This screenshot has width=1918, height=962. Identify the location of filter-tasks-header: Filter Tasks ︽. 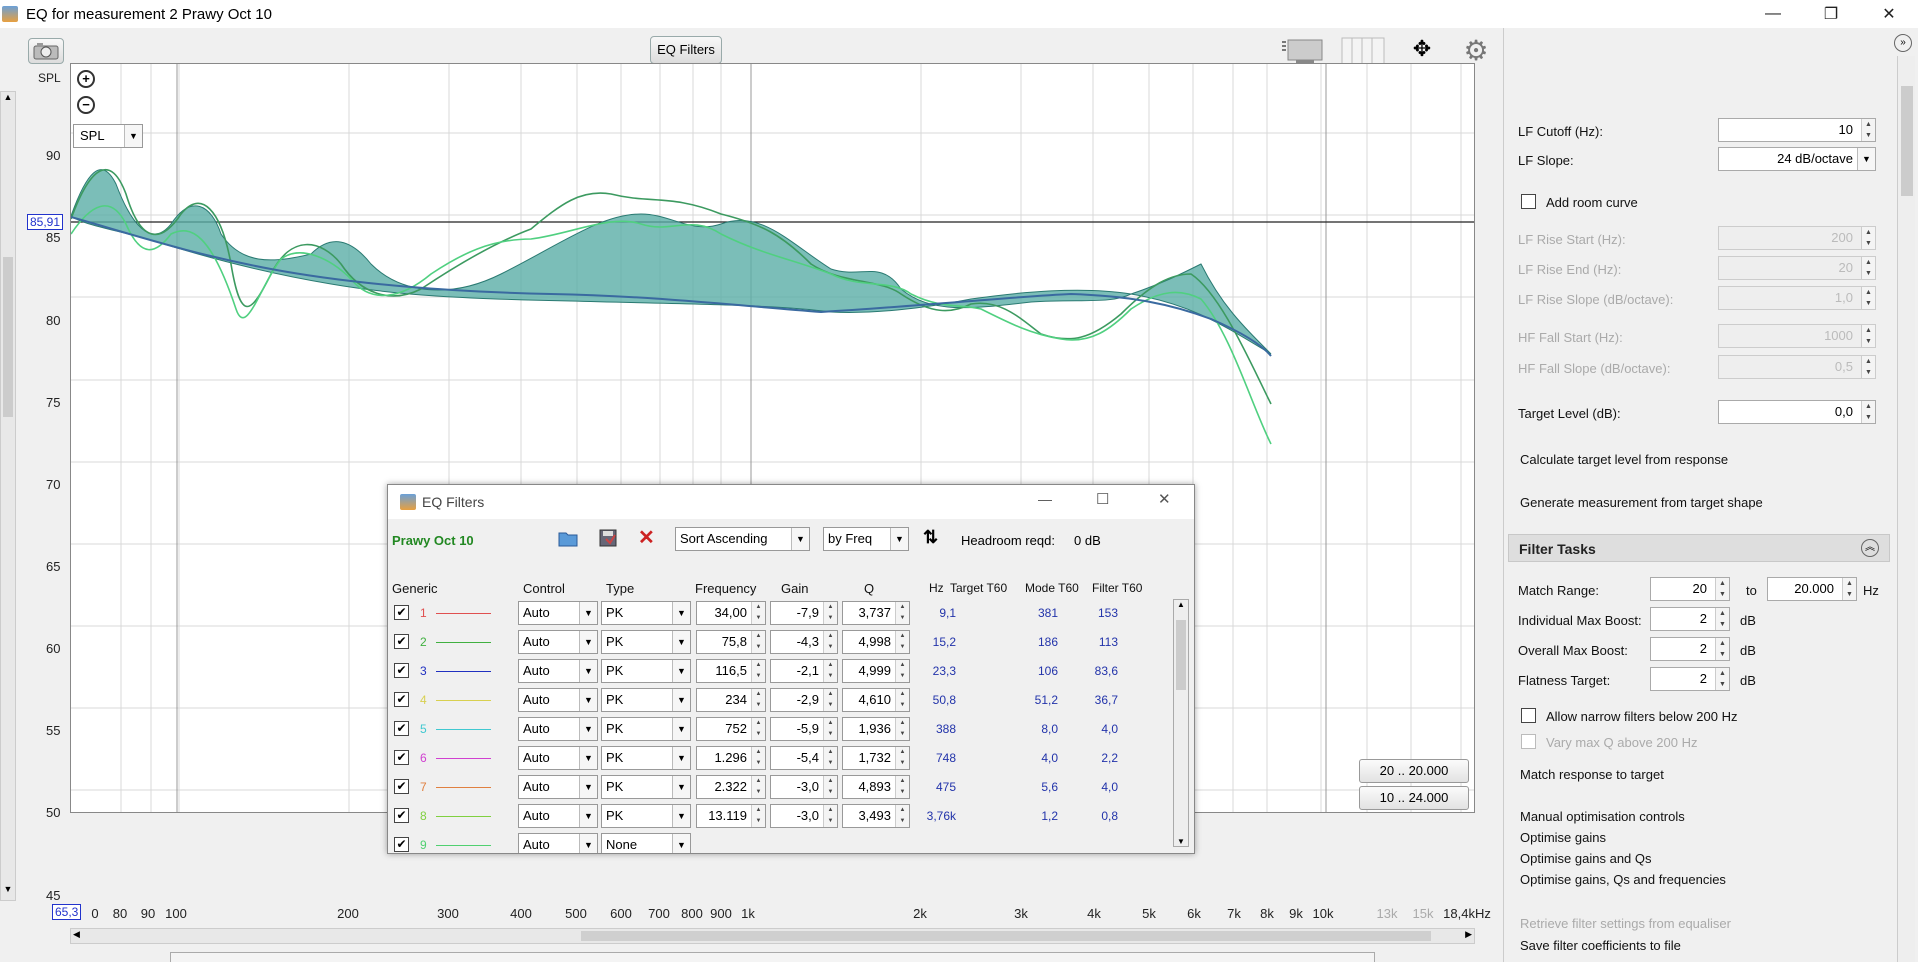
(1699, 548).